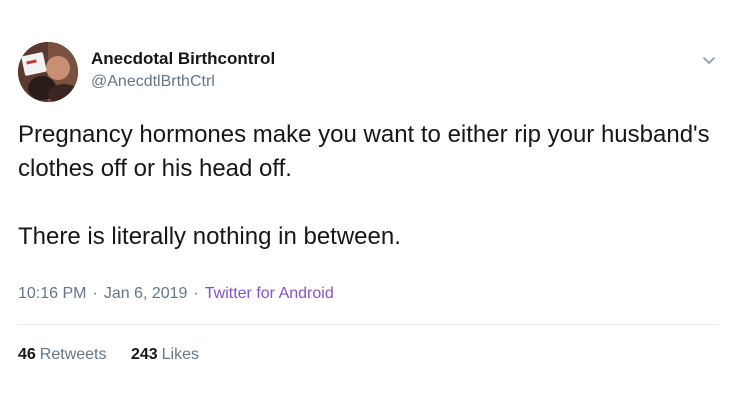 This screenshot has width=737, height=415. I want to click on likes-label: Likes, so click(180, 354).